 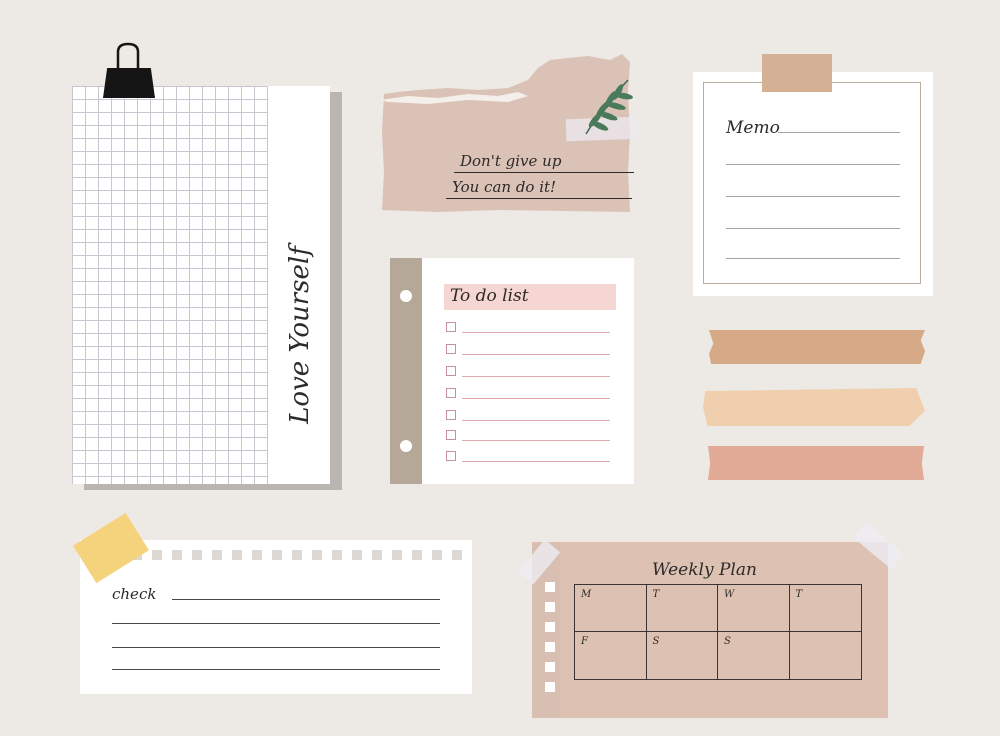 What do you see at coordinates (839, 132) in the screenshot?
I see `memo-title-line` at bounding box center [839, 132].